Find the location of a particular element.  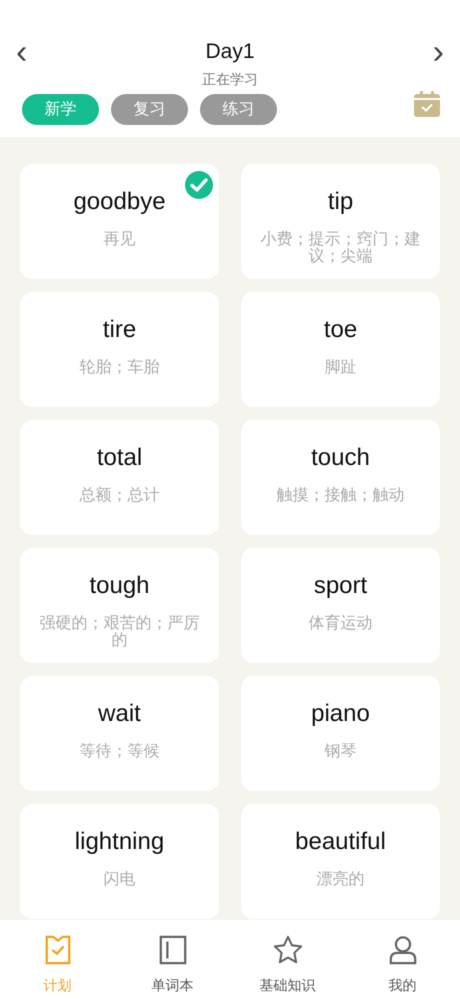

tab-item: 我的 is located at coordinates (402, 959).